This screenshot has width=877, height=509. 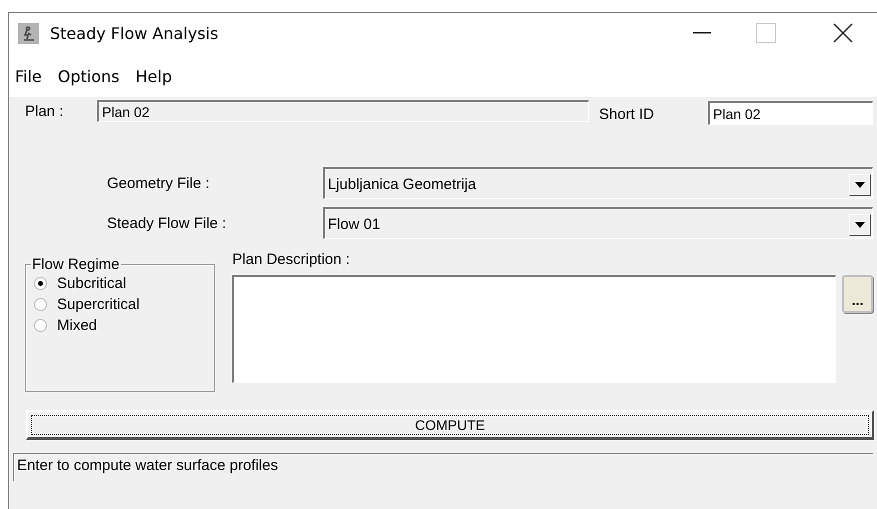 What do you see at coordinates (135, 33) in the screenshot?
I see `window-title: Steady Flow Analysis` at bounding box center [135, 33].